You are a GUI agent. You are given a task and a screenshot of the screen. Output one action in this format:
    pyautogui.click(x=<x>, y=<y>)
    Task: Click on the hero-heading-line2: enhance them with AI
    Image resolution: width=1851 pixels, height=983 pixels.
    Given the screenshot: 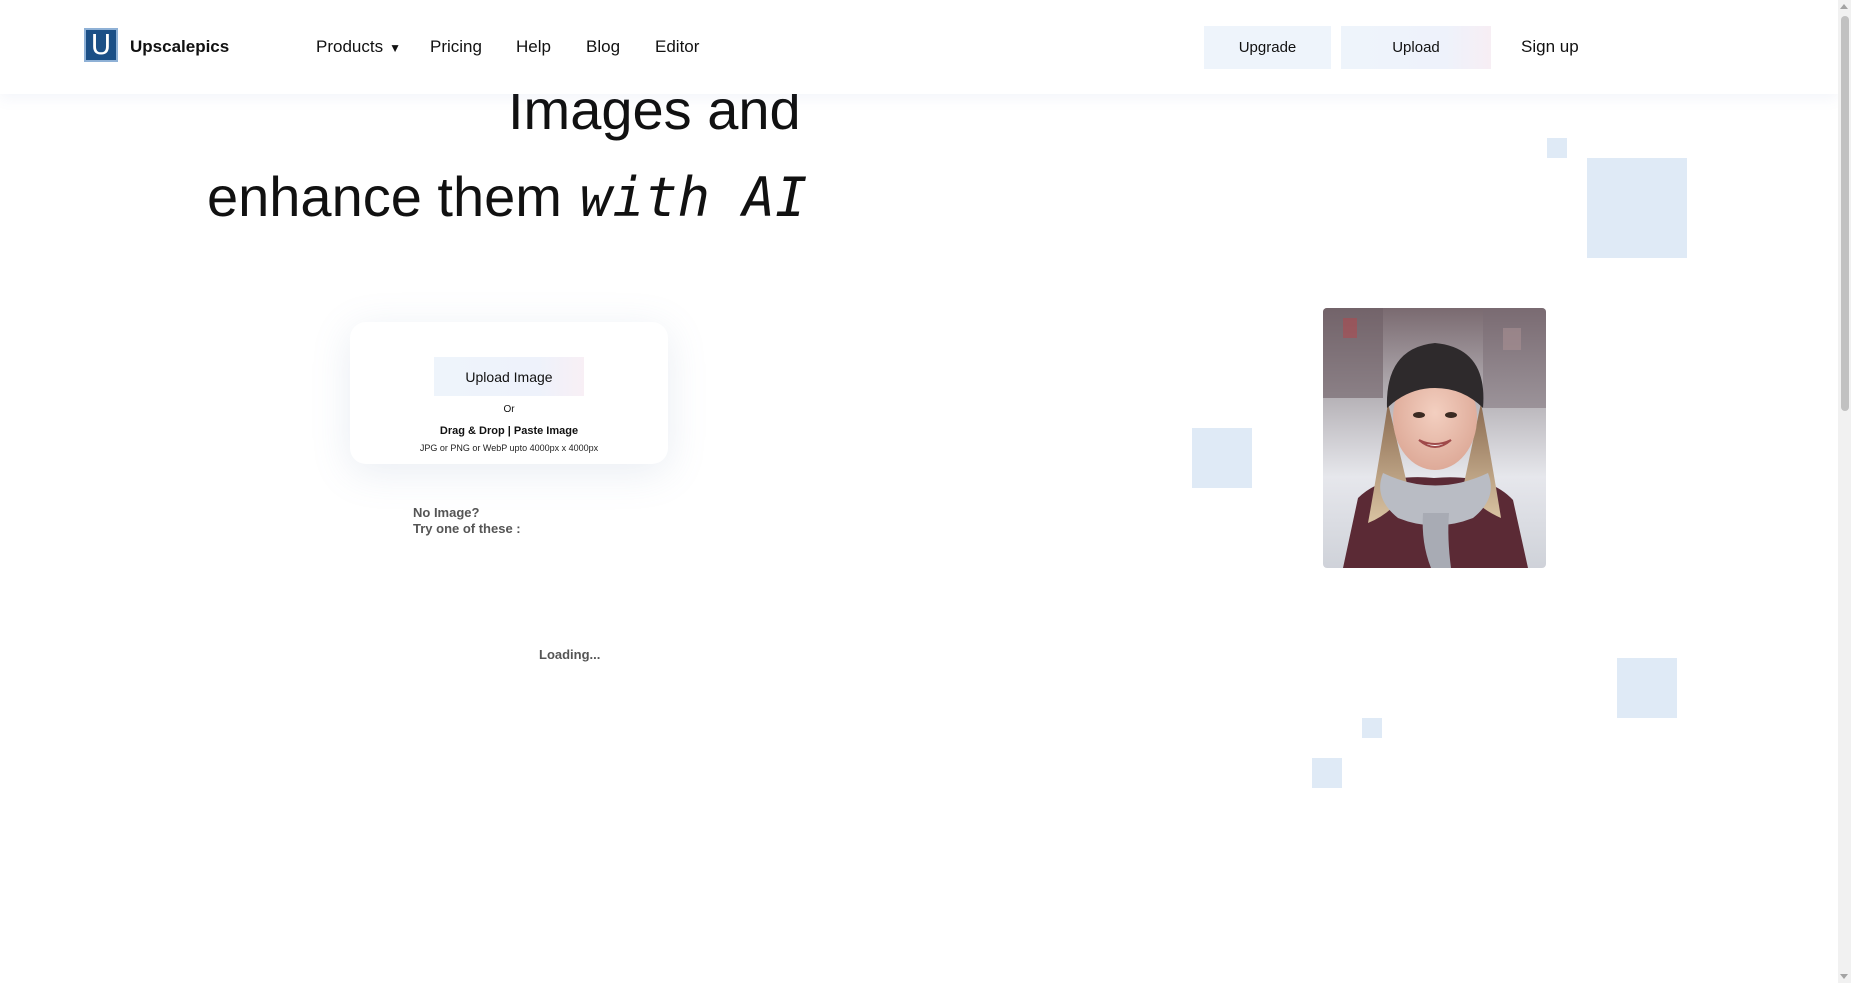 What is the action you would take?
    pyautogui.click(x=507, y=196)
    